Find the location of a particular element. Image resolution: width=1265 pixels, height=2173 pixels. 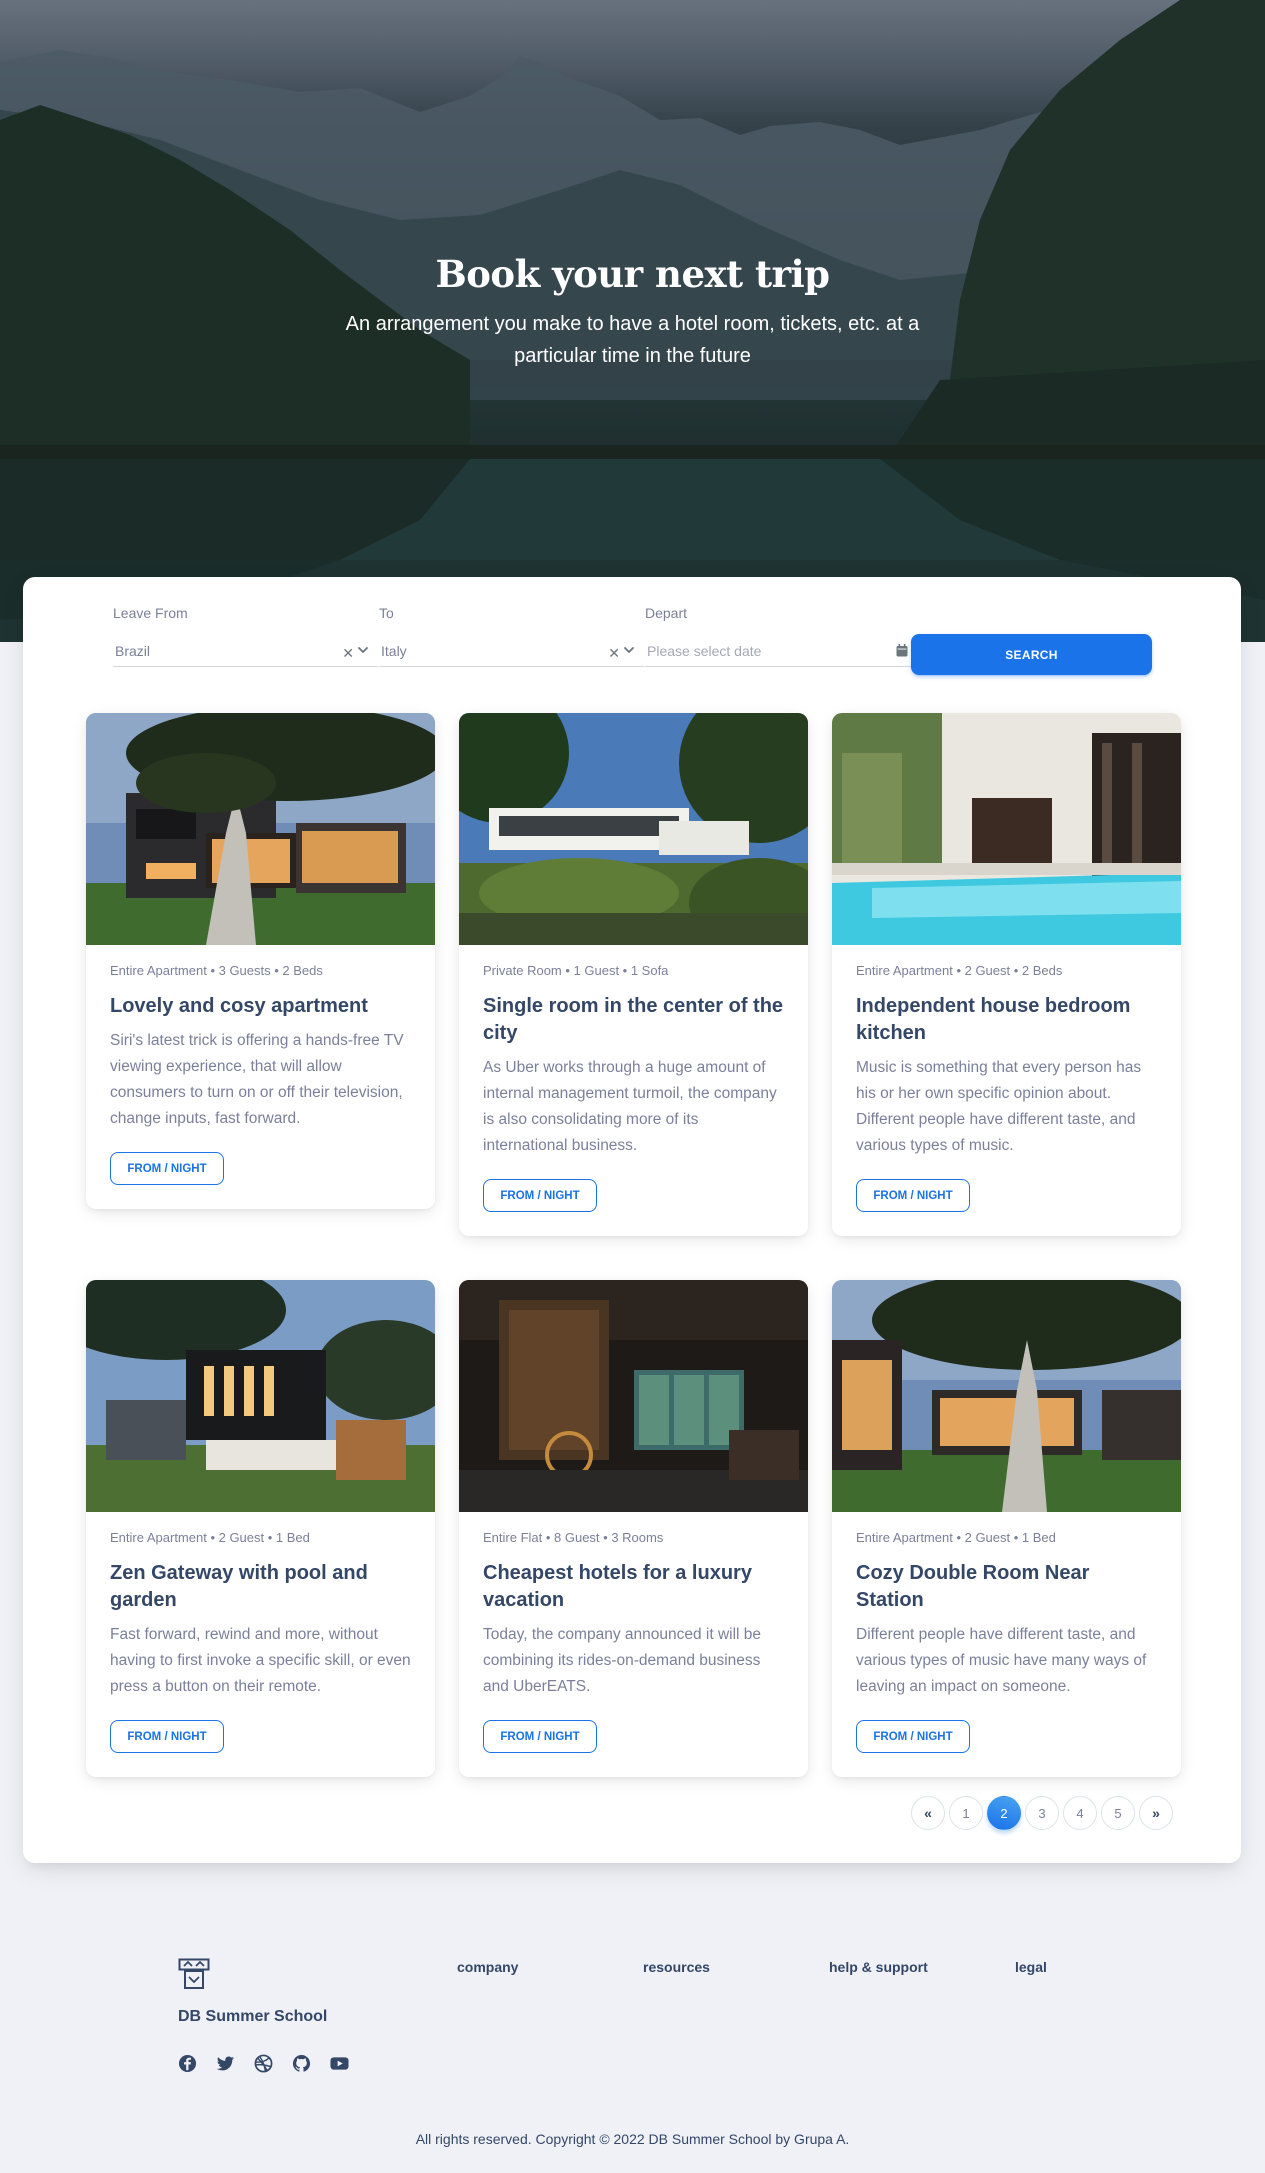

pagination-page-5: 5 is located at coordinates (1118, 1813).